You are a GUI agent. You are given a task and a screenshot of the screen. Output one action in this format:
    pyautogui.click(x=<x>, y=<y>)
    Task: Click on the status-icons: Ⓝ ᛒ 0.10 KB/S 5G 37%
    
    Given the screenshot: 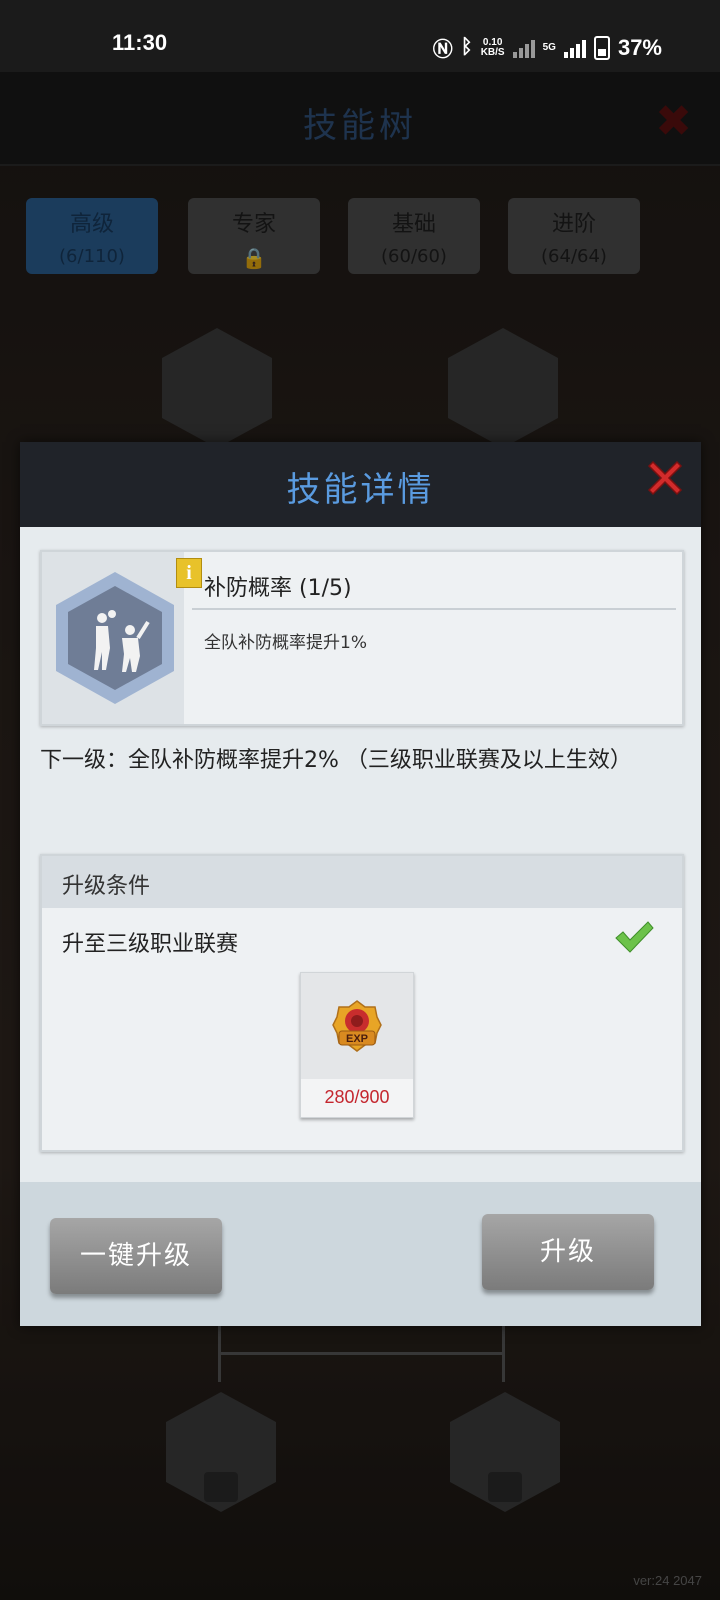 What is the action you would take?
    pyautogui.click(x=547, y=47)
    